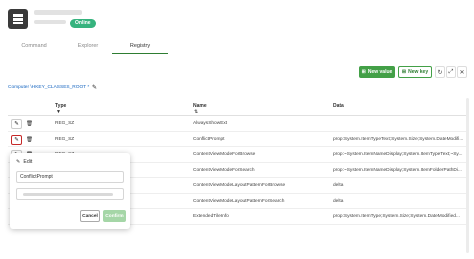 The image size is (474, 259). I want to click on cell-name: ContentViewModeForSearch, so click(224, 170).